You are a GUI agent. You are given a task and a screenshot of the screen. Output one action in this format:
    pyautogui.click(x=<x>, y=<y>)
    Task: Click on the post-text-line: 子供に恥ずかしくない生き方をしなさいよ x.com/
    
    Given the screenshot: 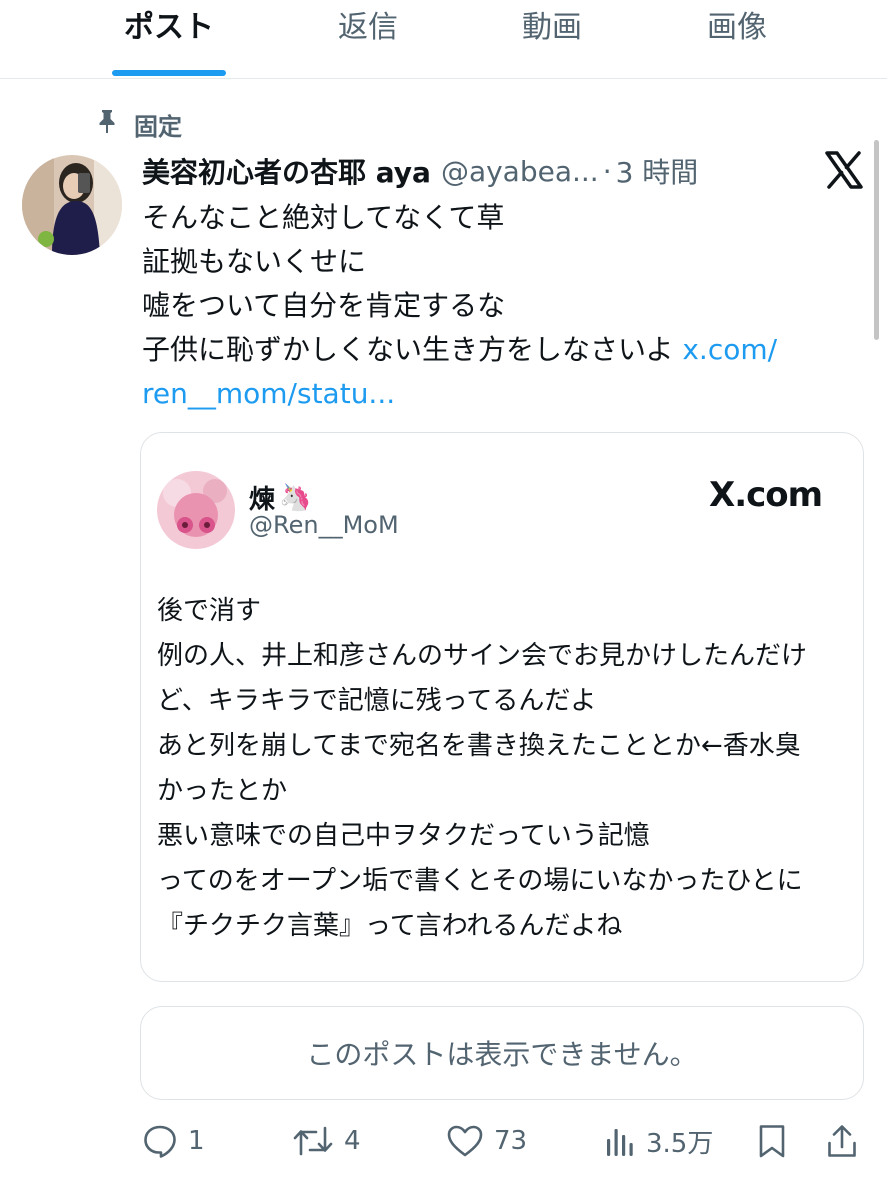 What is the action you would take?
    pyautogui.click(x=507, y=350)
    